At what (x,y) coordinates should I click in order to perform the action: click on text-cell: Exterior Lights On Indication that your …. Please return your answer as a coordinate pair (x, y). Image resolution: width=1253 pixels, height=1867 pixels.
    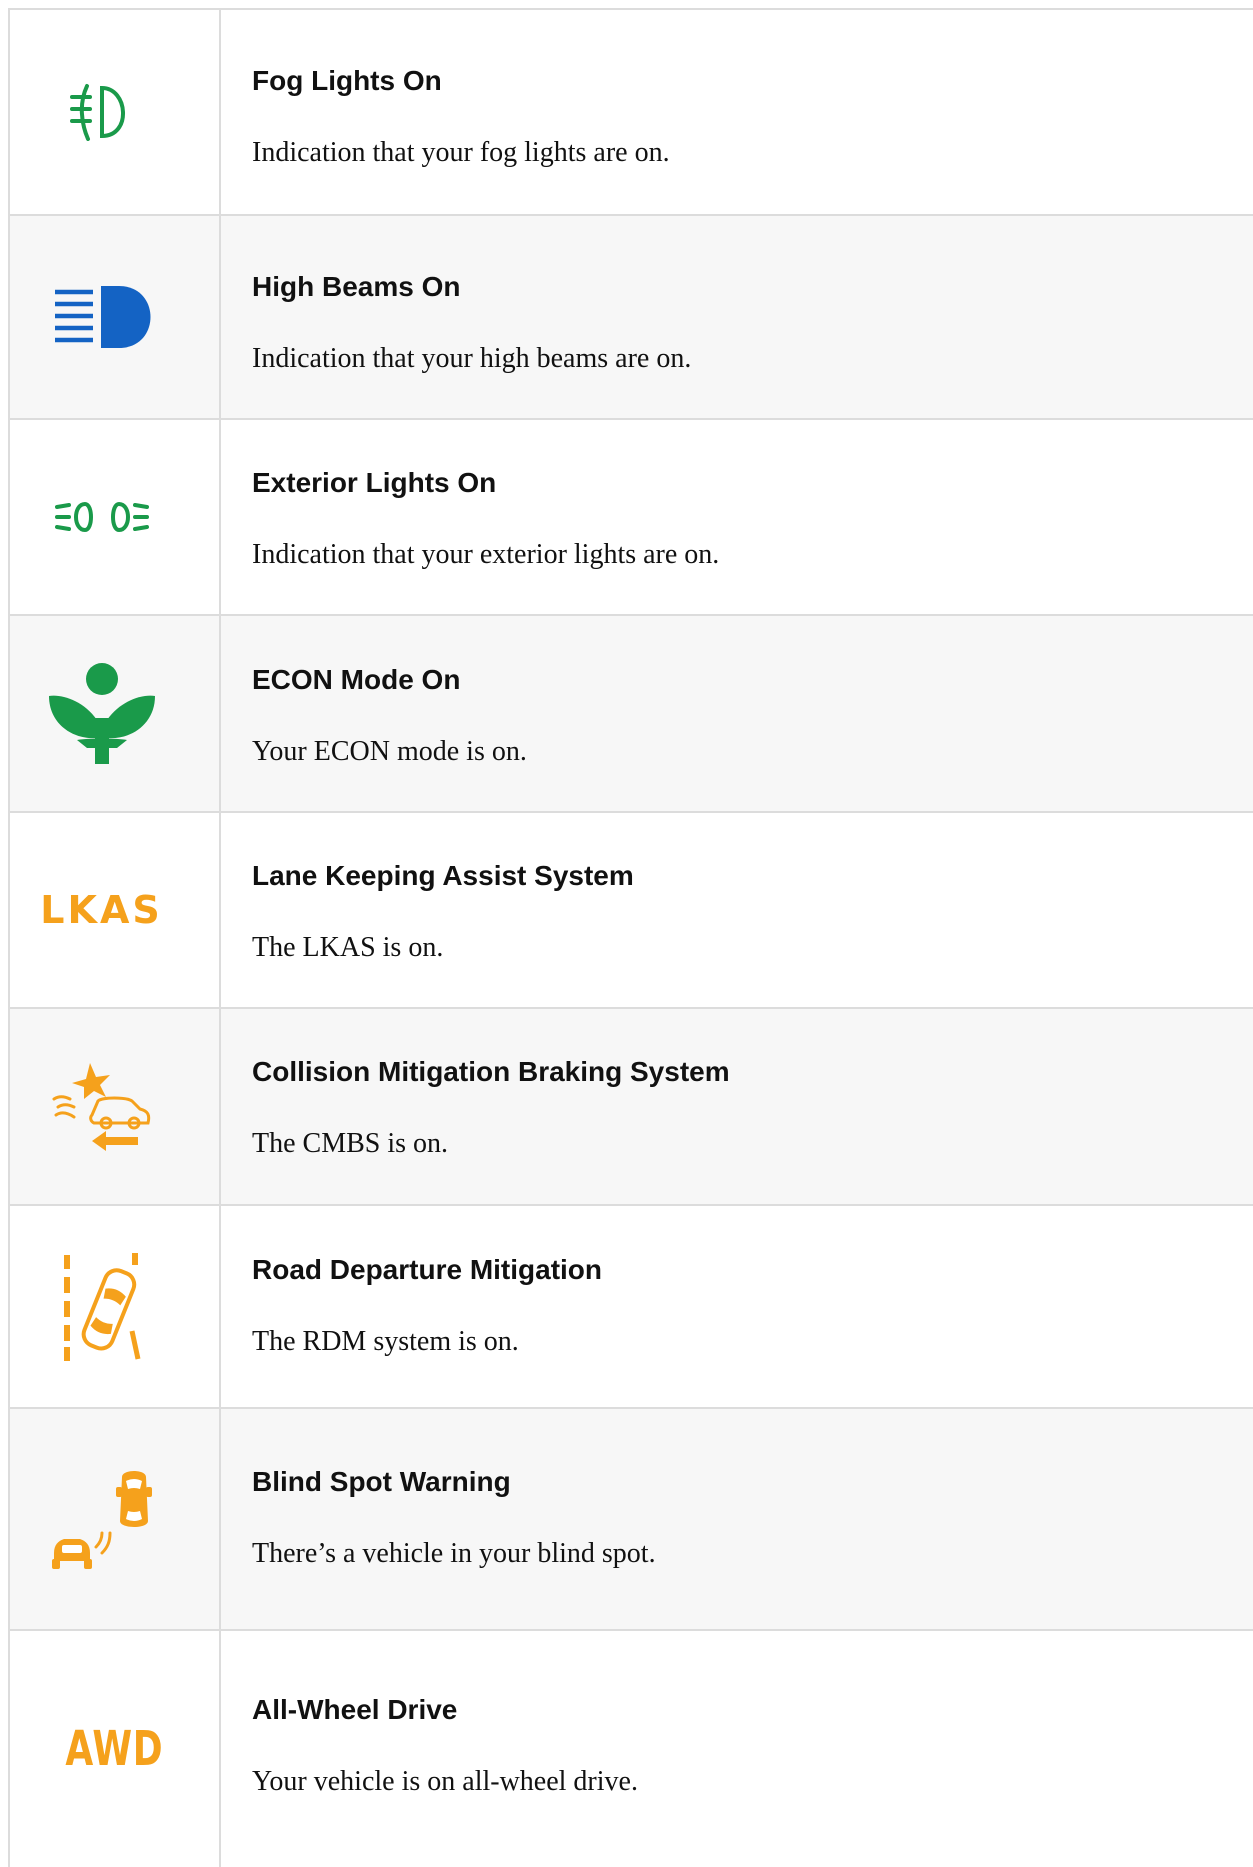
    Looking at the image, I should click on (737, 517).